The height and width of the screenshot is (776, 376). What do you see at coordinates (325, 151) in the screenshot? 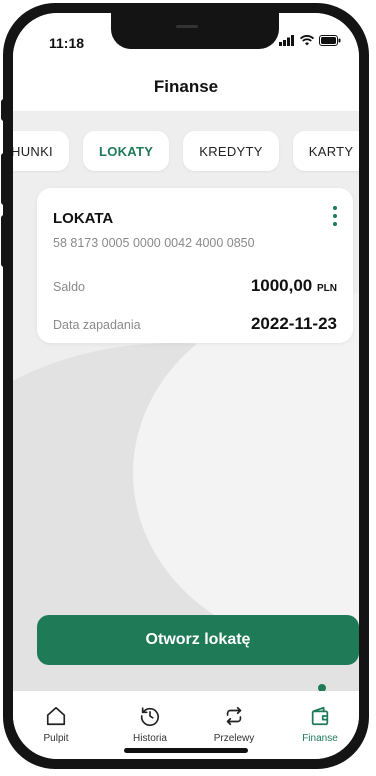
I see `tab-karty: KARTY` at bounding box center [325, 151].